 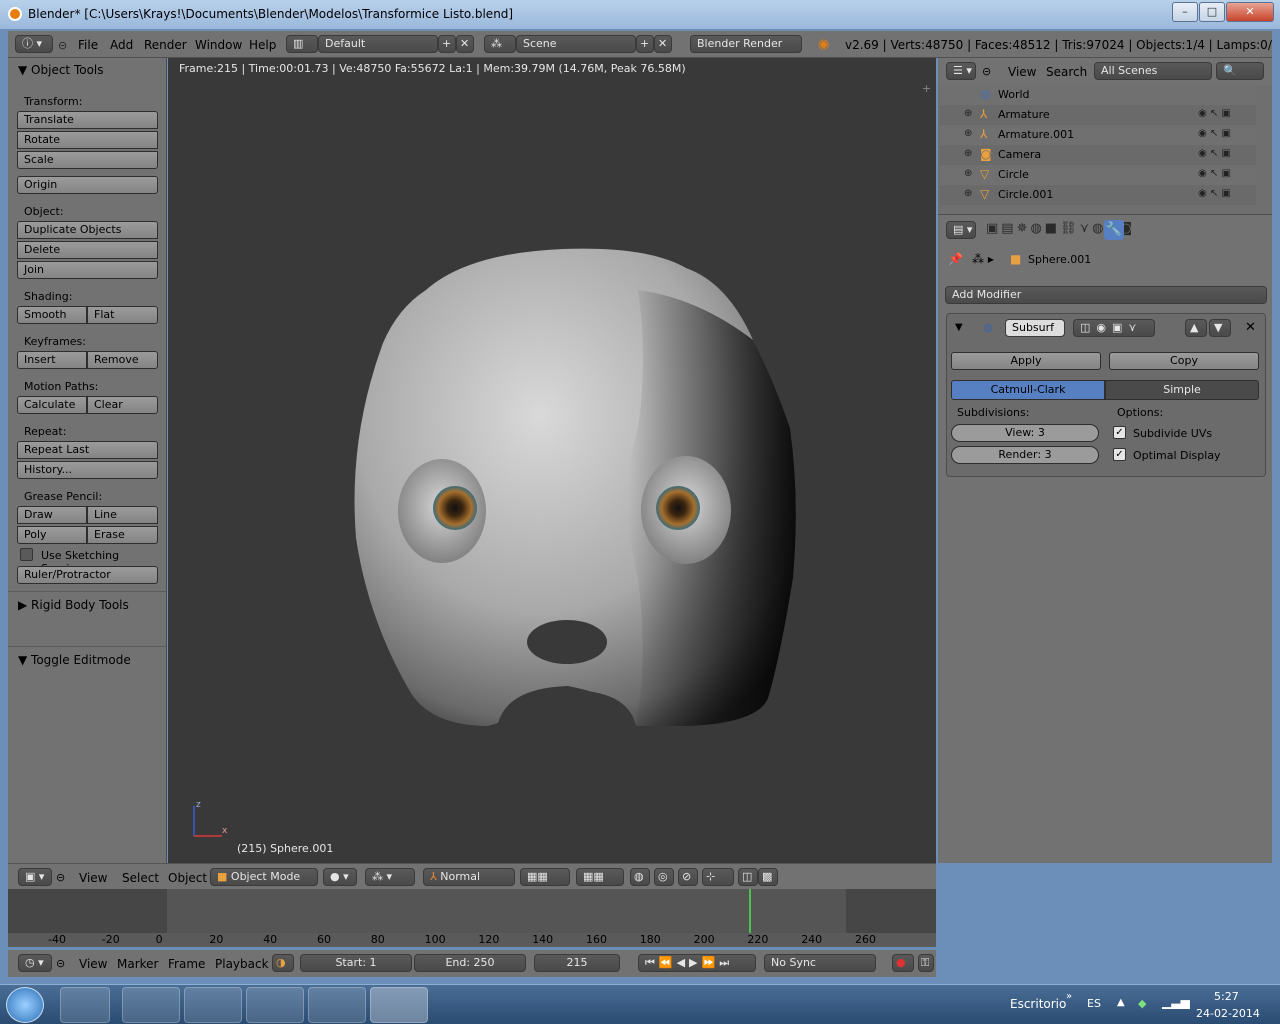 What do you see at coordinates (1212, 12) in the screenshot?
I see `maximize-button: □` at bounding box center [1212, 12].